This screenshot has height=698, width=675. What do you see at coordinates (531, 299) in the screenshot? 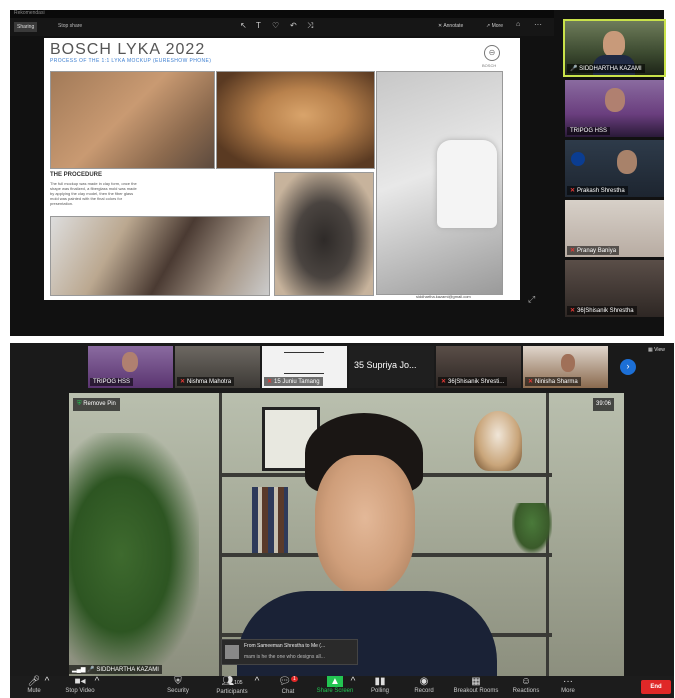
I see `expand-icon: ⤢` at bounding box center [531, 299].